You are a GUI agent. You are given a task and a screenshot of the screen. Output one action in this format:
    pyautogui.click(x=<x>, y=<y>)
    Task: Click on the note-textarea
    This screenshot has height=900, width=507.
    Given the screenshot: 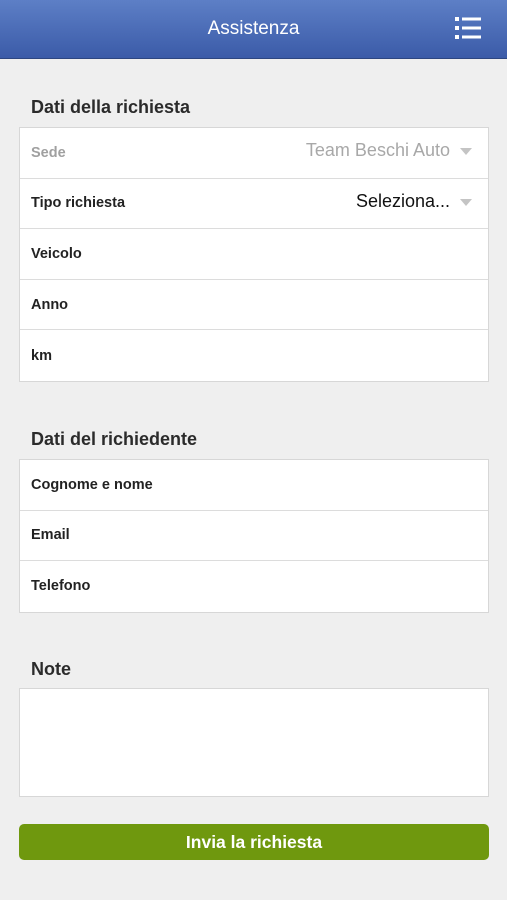 What is the action you would take?
    pyautogui.click(x=254, y=742)
    